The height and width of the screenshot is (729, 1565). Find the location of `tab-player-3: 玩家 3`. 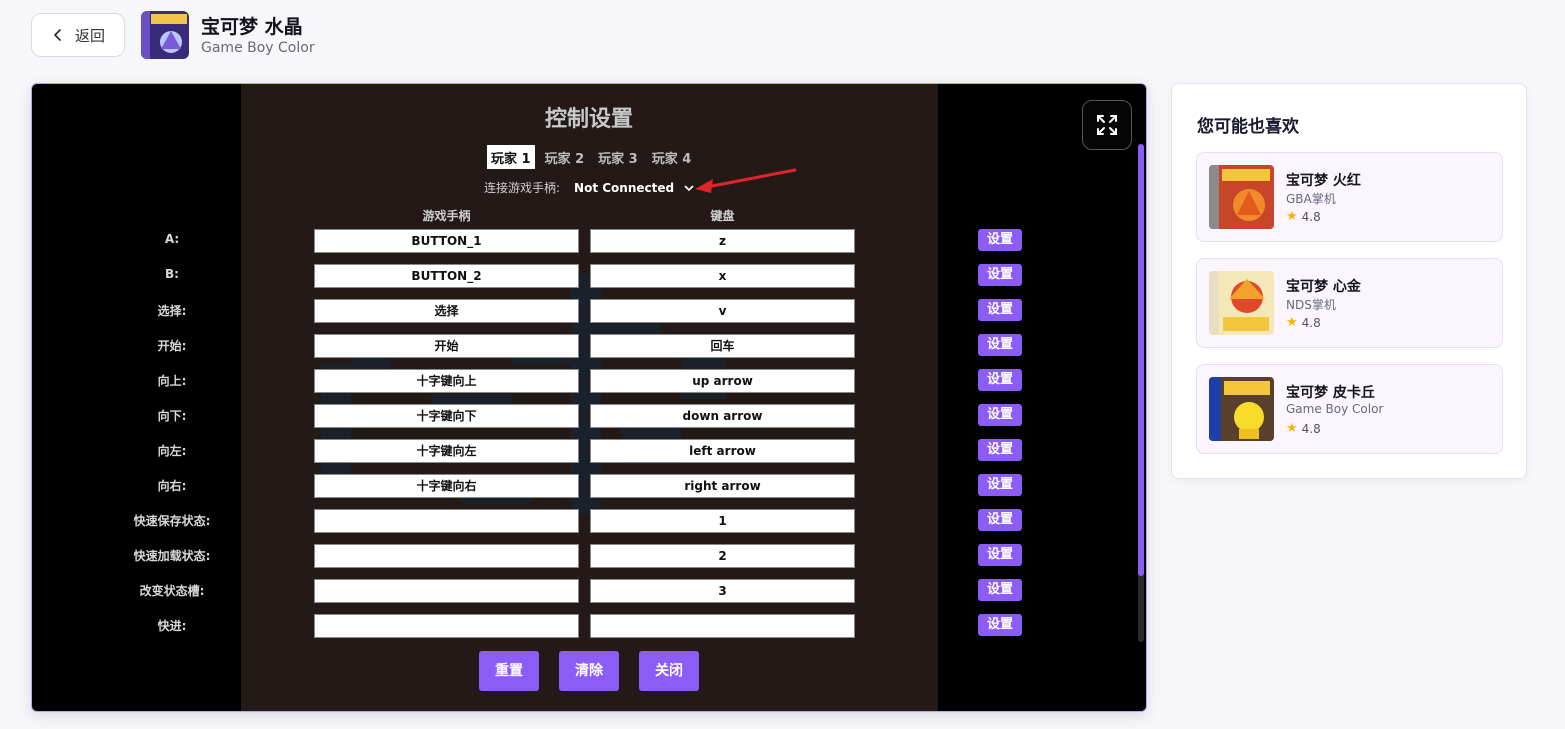

tab-player-3: 玩家 3 is located at coordinates (618, 157).